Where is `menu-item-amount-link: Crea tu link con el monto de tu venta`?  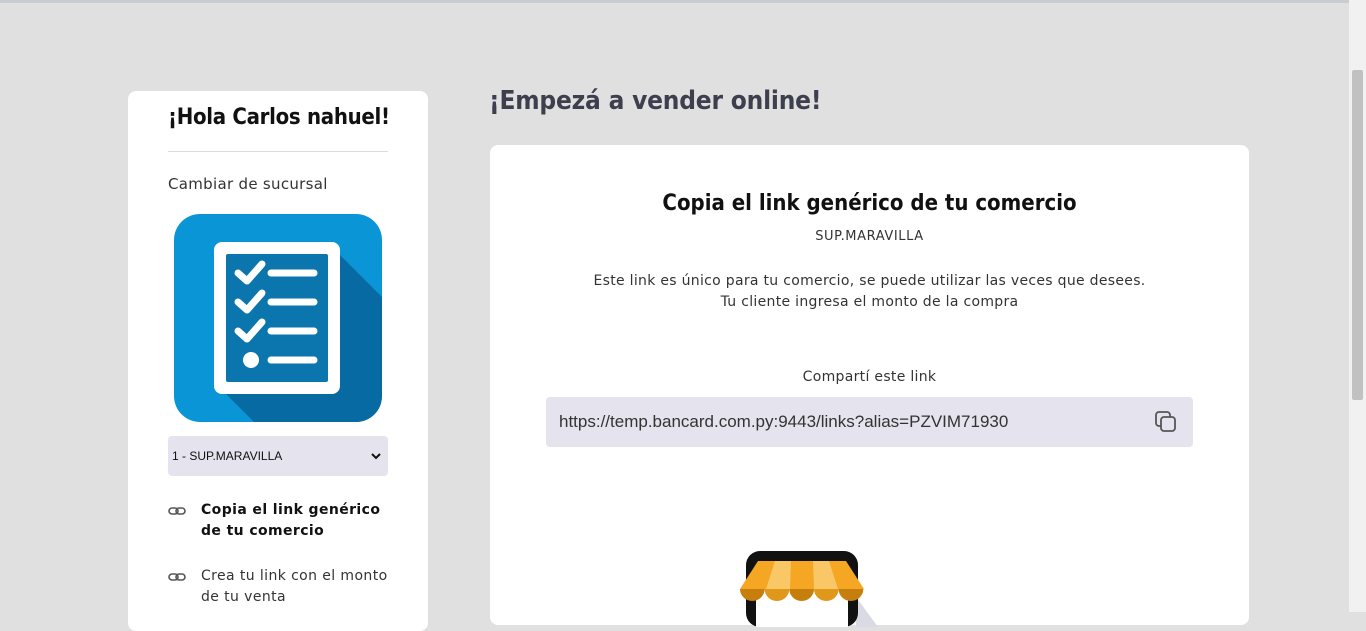
menu-item-amount-link: Crea tu link con el monto de tu venta is located at coordinates (283, 587).